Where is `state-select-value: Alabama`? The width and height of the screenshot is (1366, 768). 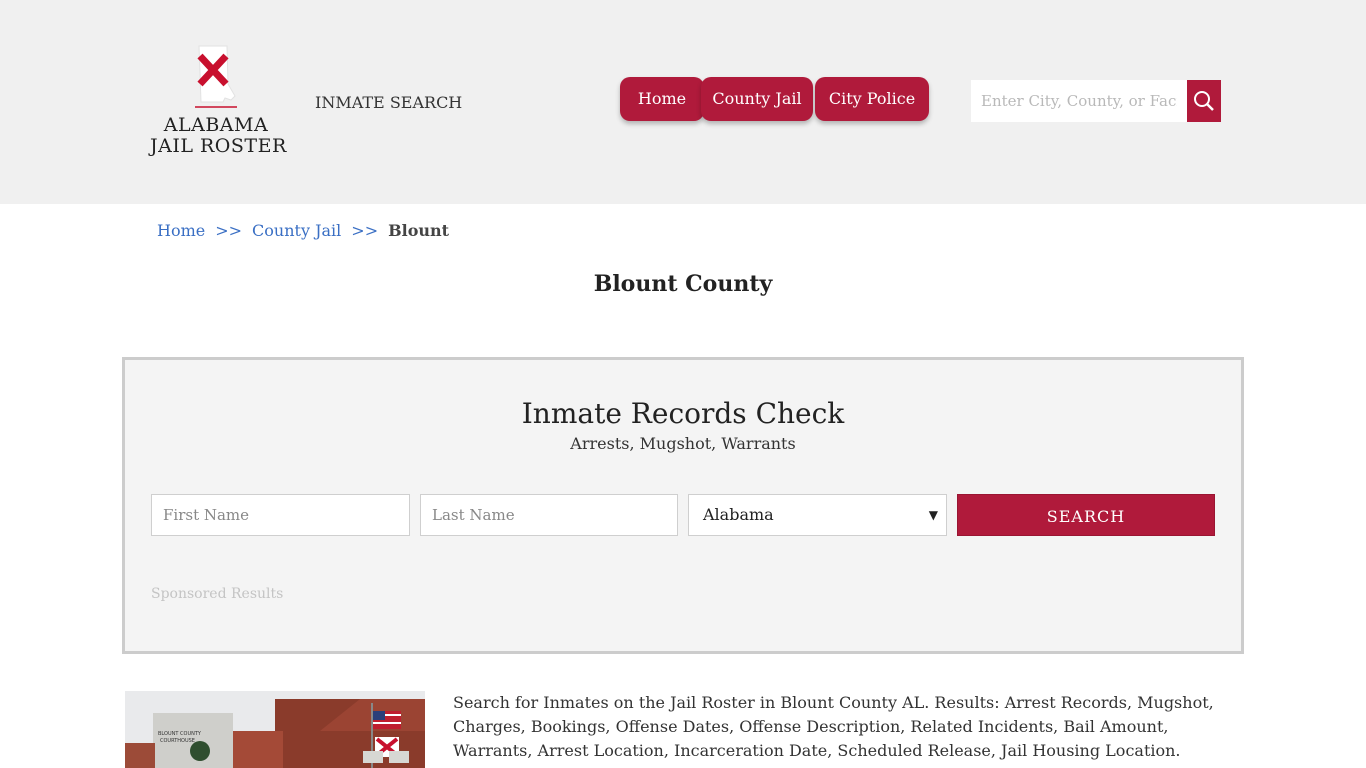 state-select-value: Alabama is located at coordinates (738, 514).